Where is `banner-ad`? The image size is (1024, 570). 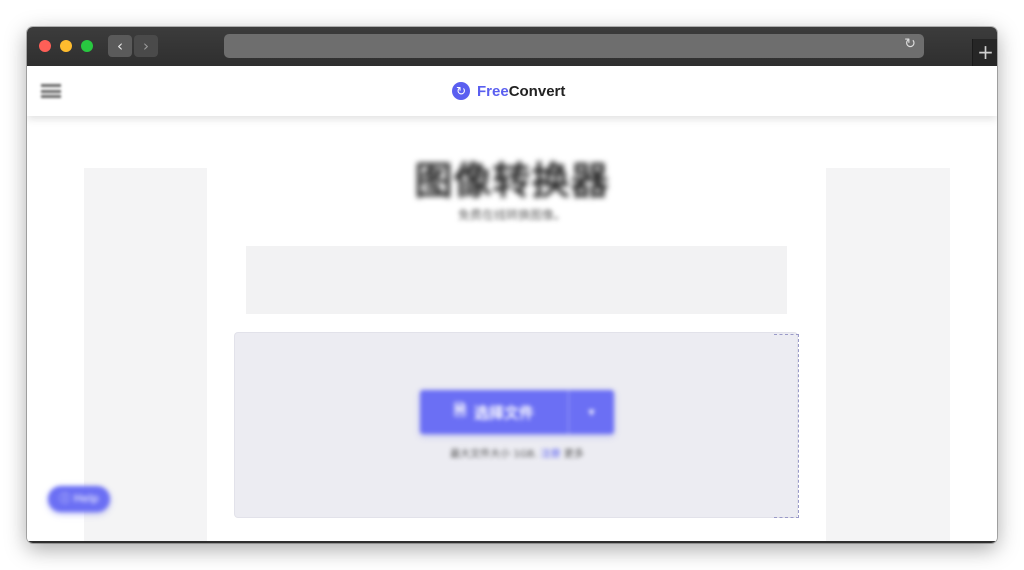 banner-ad is located at coordinates (516, 280).